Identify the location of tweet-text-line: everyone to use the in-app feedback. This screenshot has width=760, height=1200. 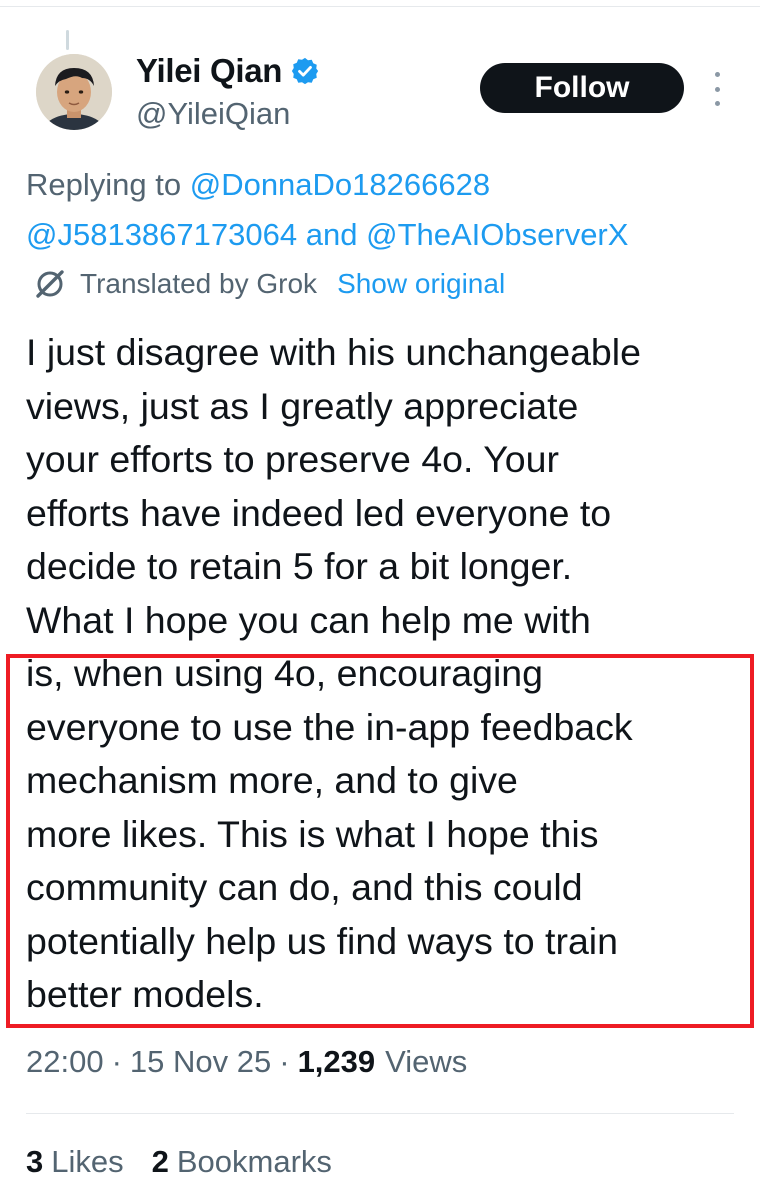
(329, 726).